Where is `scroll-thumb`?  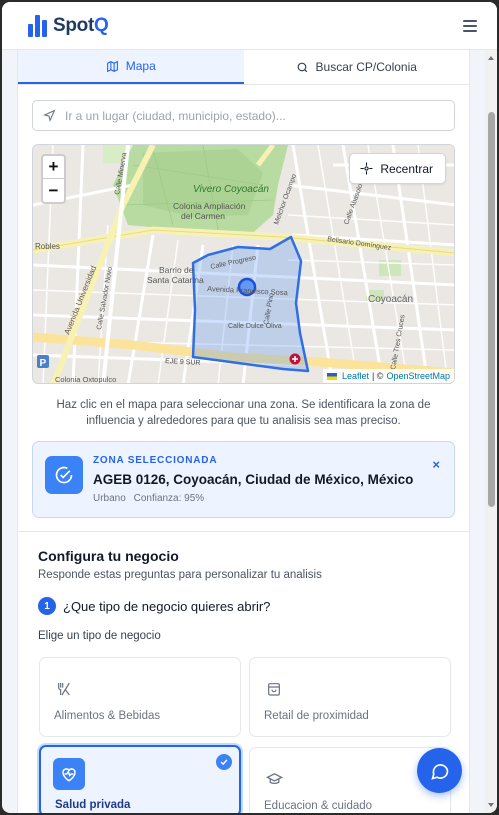
scroll-thumb is located at coordinates (491, 309).